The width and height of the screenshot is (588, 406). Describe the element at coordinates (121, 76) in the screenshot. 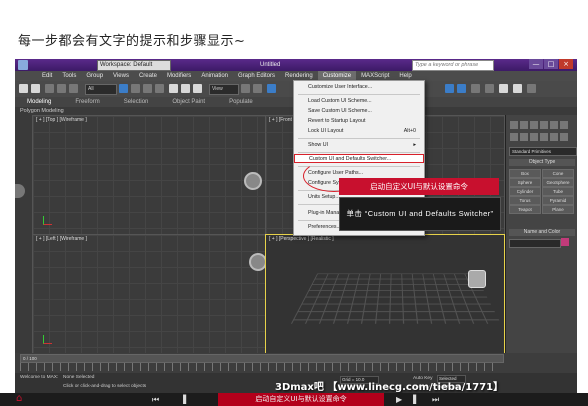

I see `menu-views: Views` at that location.